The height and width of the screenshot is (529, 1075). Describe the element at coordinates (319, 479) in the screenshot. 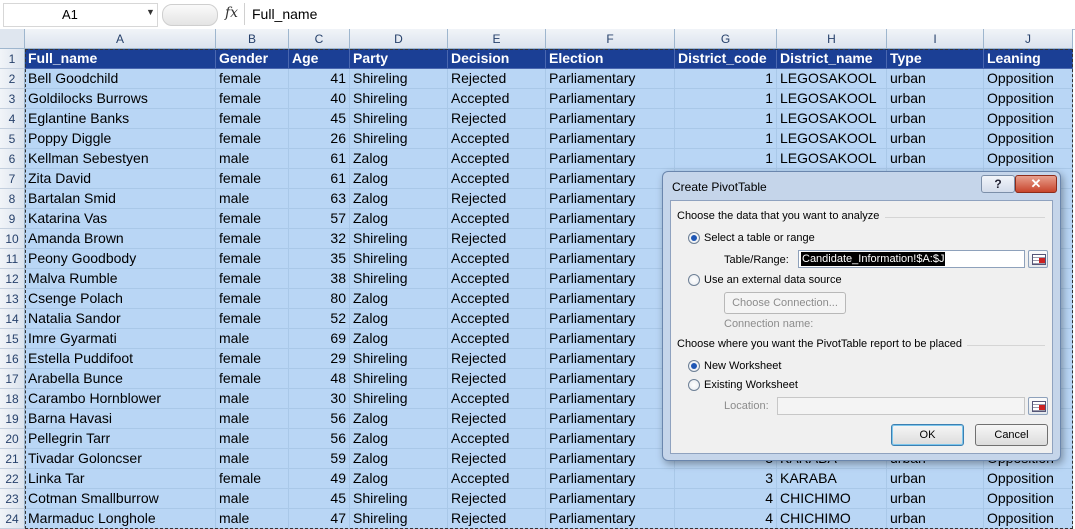

I see `table-cell: 49` at that location.